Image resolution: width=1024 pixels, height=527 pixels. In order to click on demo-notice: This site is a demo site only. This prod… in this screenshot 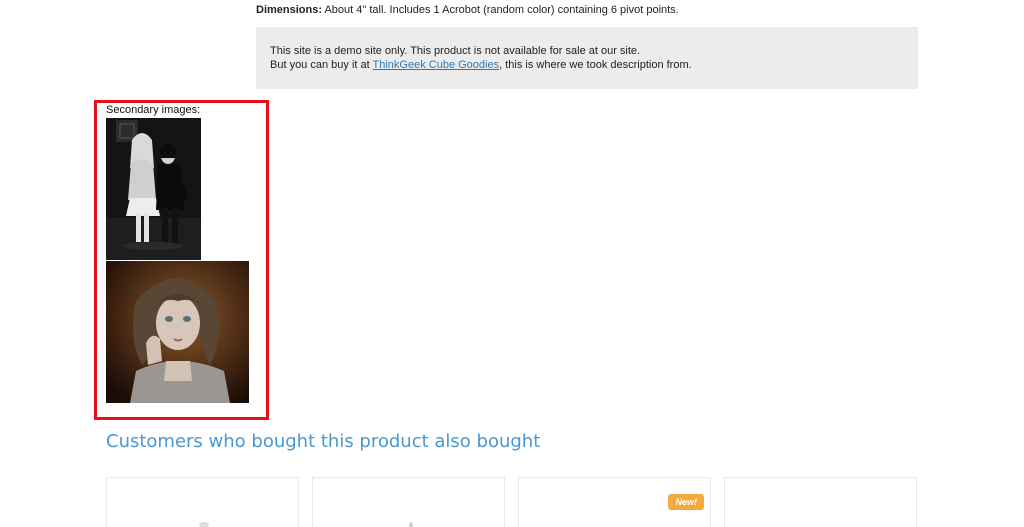, I will do `click(587, 58)`.